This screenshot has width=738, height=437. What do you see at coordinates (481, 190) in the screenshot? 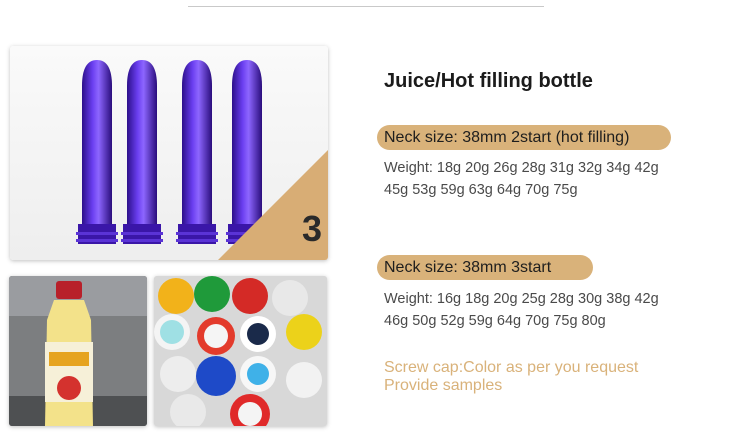
I see `weight-line: 45g 53g 59g 63g 64g 70g 75g` at bounding box center [481, 190].